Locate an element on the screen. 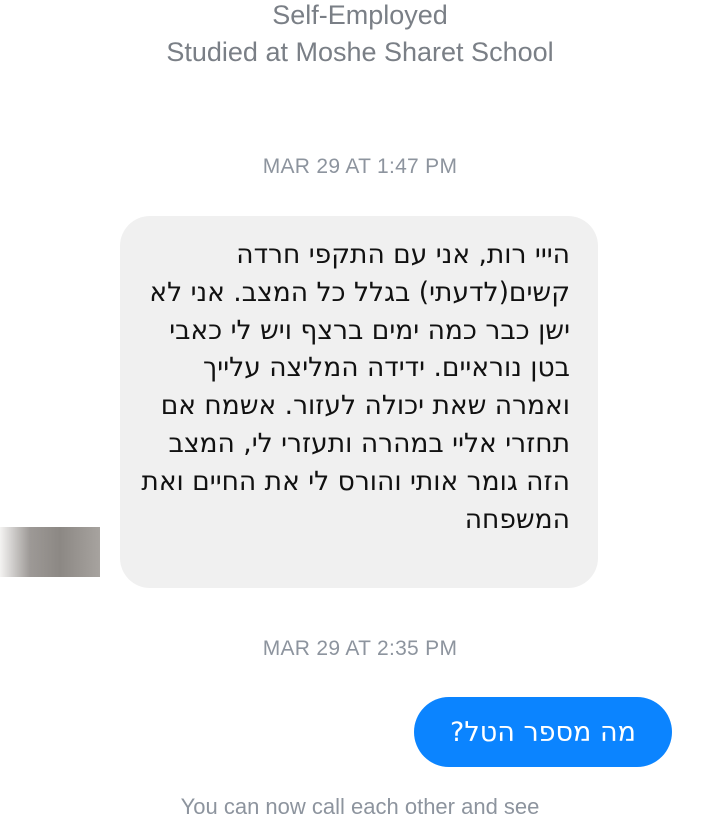 This screenshot has height=828, width=720. outgoing-message-bubble: מה מספר הטל? is located at coordinates (543, 732).